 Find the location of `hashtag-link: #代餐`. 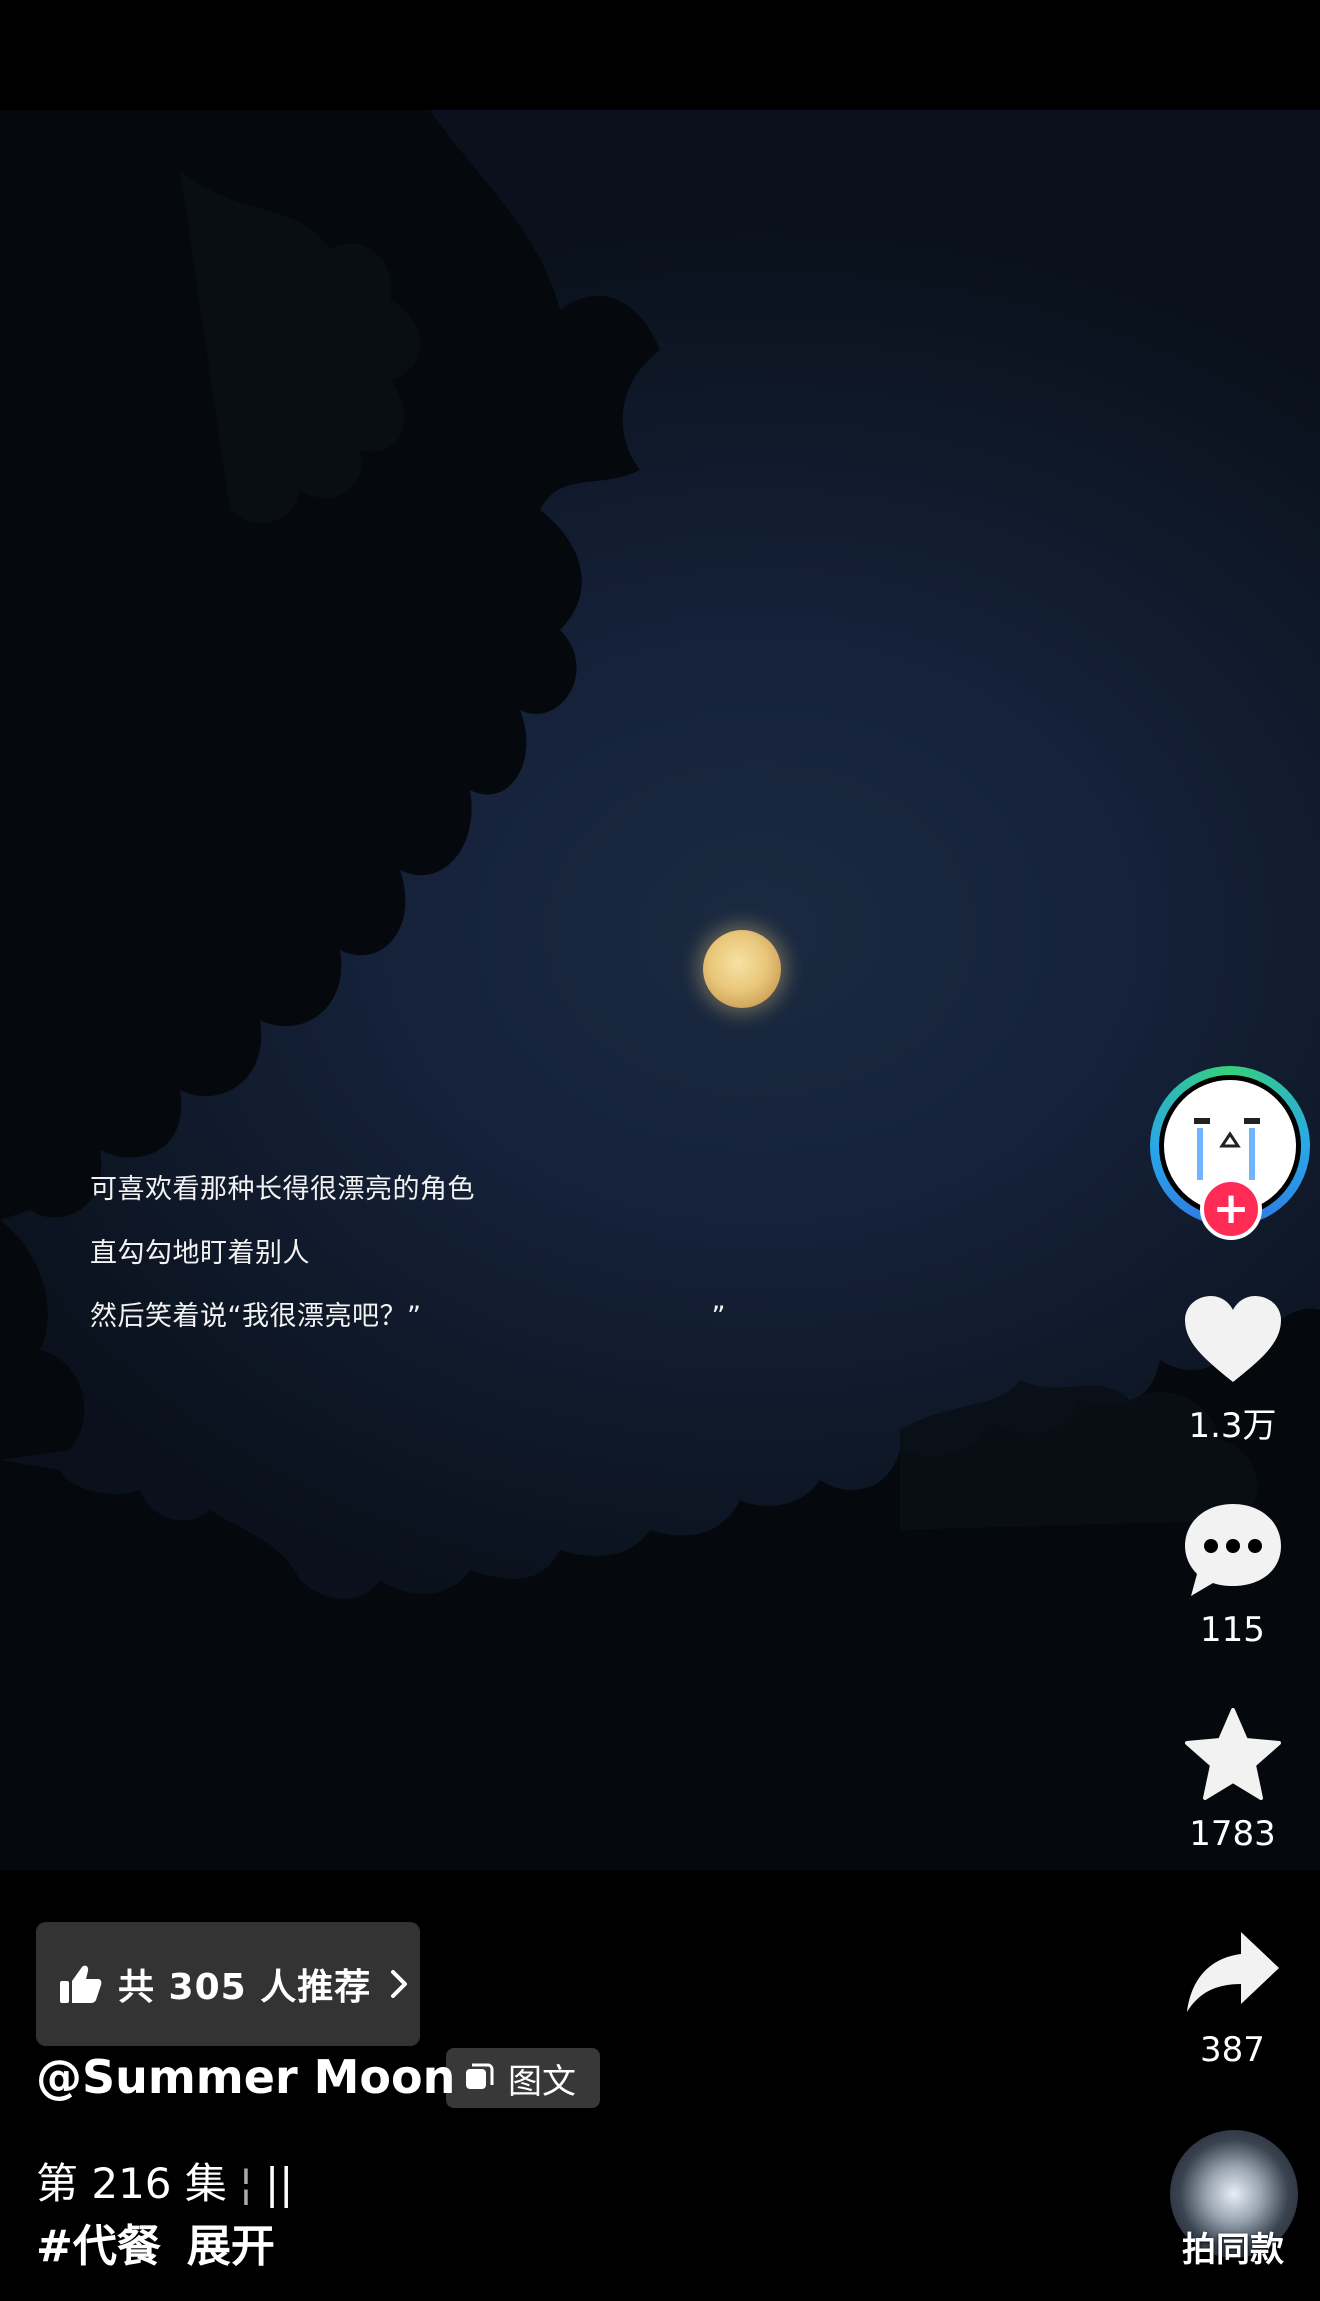

hashtag-link: #代餐 is located at coordinates (98, 2246).